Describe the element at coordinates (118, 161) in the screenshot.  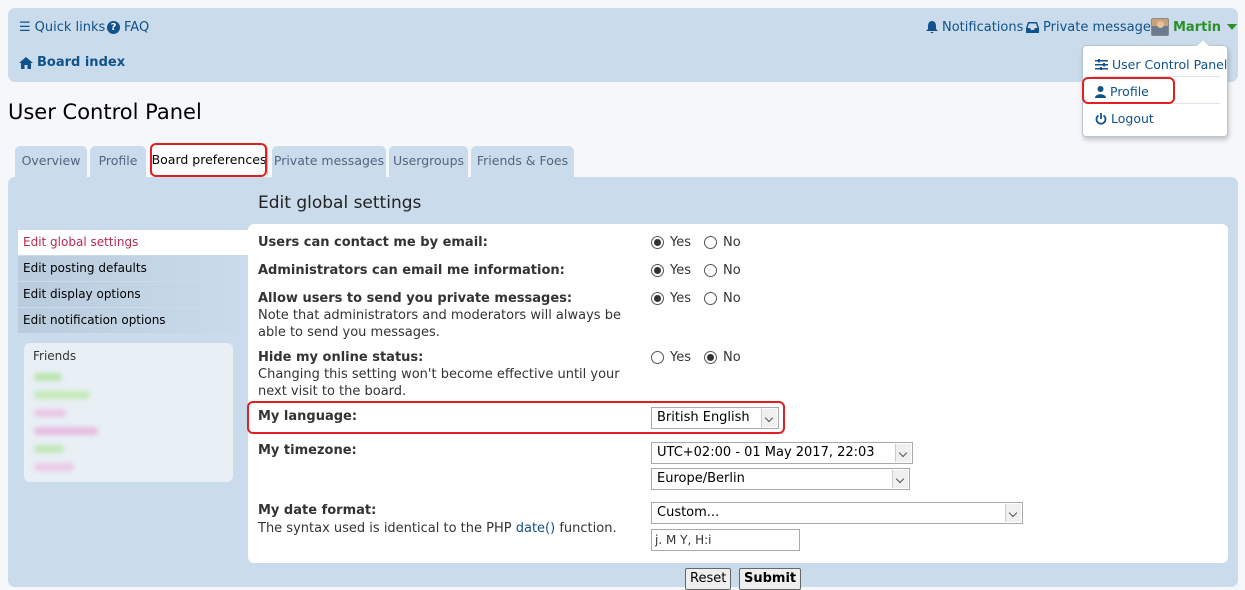
I see `tab-profile: Profile` at that location.